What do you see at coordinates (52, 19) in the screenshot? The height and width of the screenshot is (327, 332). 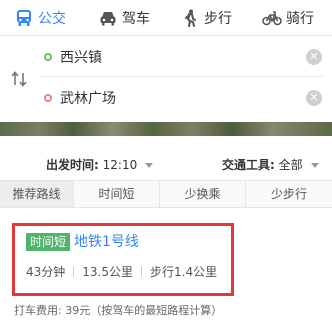 I see `mode-label-transit: 公交` at bounding box center [52, 19].